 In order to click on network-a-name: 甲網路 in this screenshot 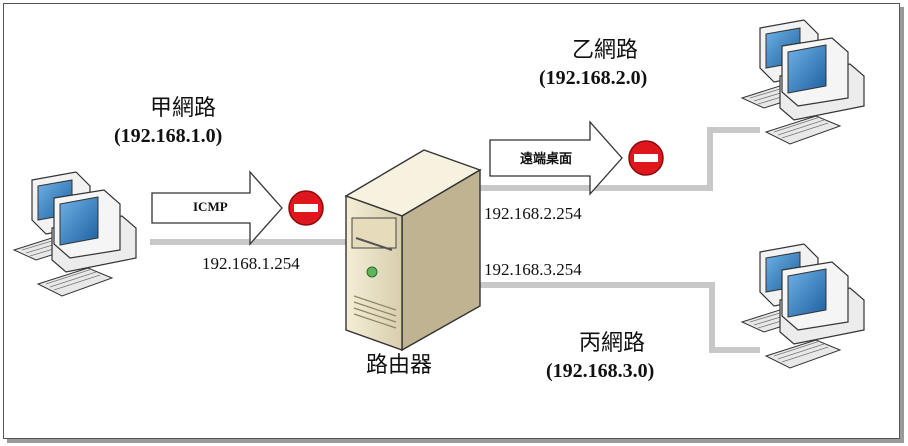, I will do `click(183, 108)`.